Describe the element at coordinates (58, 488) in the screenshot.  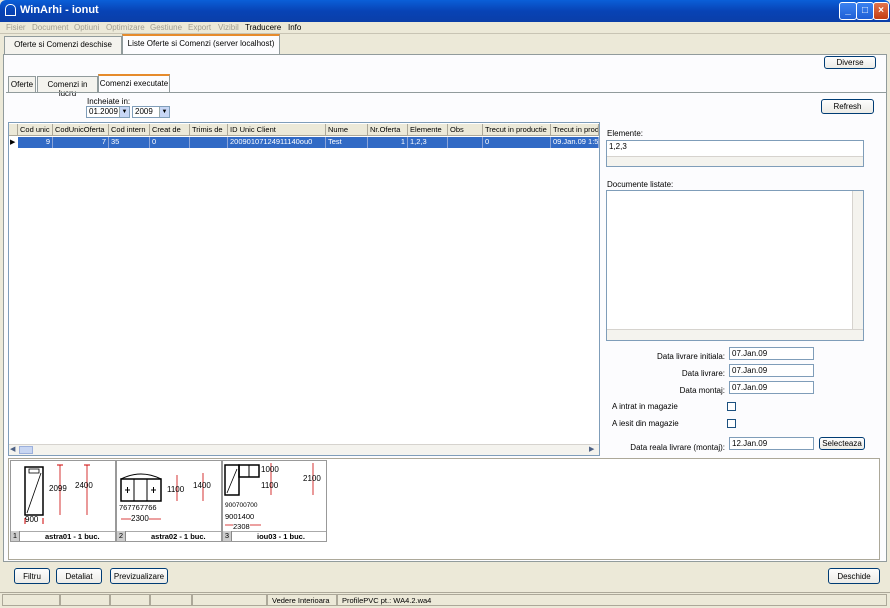
I see `dim-label: 2099` at that location.